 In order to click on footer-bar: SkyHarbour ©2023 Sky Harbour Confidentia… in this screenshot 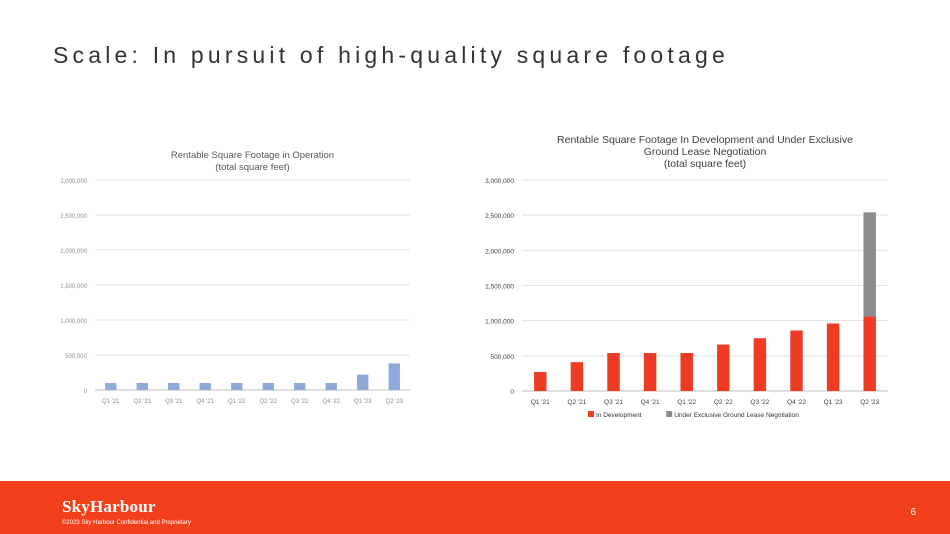, I will do `click(475, 507)`.